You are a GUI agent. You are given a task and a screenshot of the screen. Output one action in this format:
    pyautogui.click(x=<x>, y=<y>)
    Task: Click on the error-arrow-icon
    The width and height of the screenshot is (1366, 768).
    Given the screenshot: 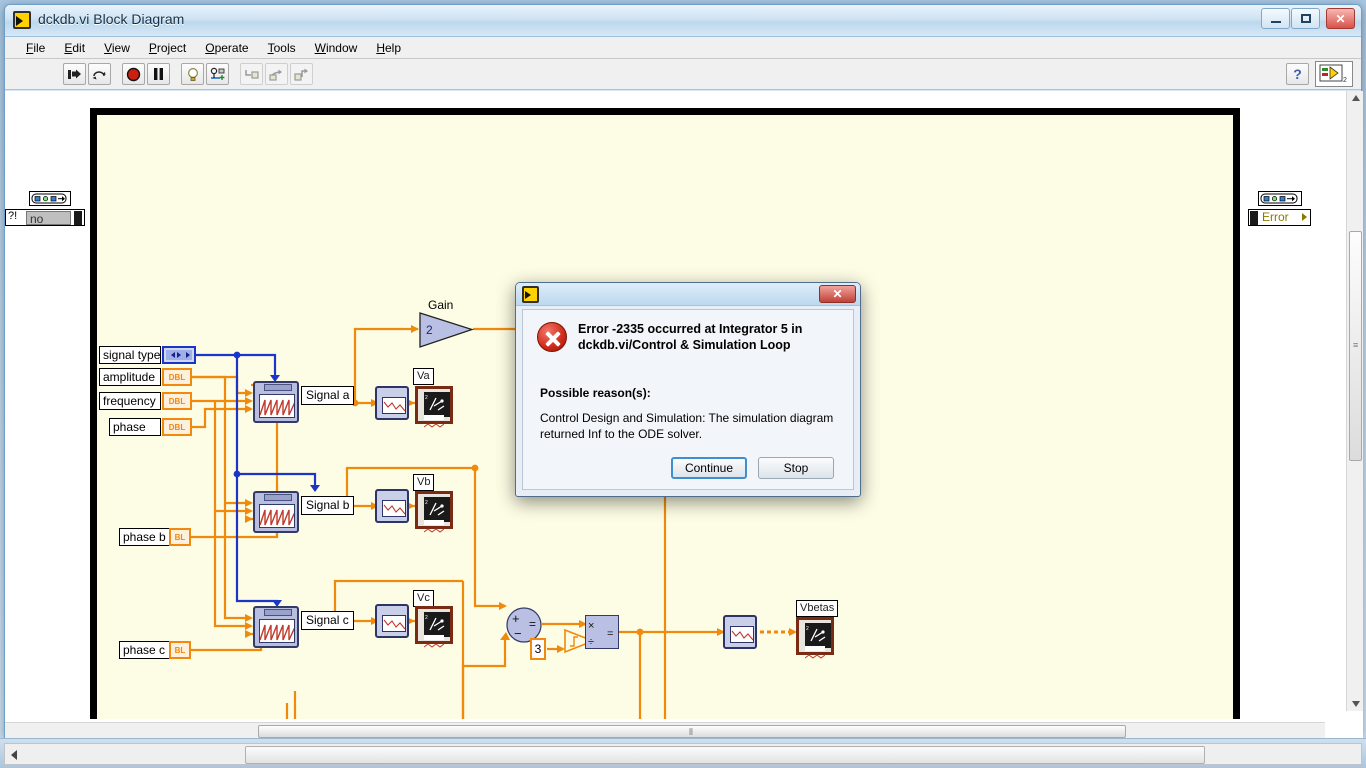 What is the action you would take?
    pyautogui.click(x=1304, y=217)
    